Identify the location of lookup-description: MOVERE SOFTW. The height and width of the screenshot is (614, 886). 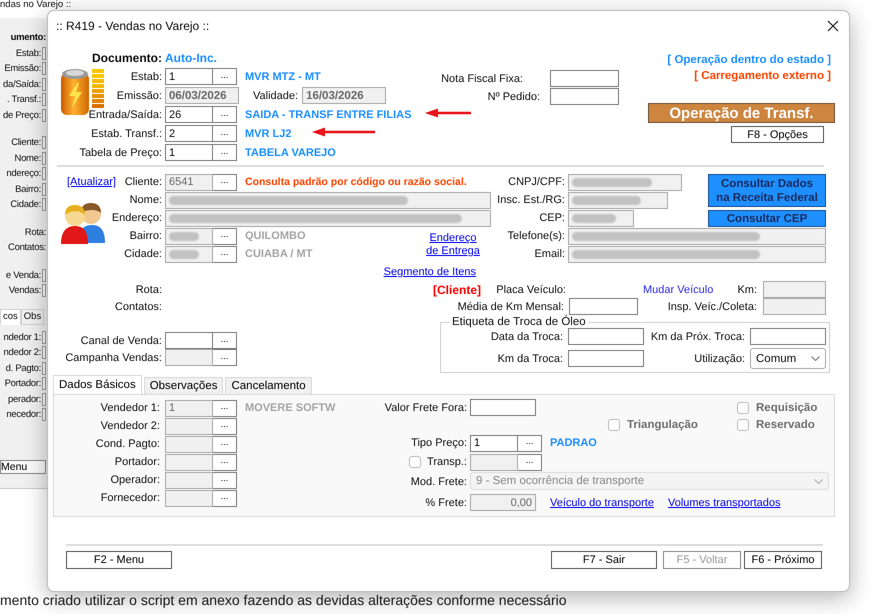
(290, 408).